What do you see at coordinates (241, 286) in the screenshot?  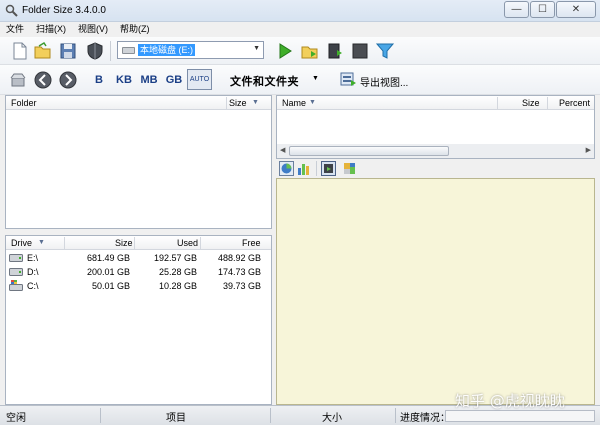 I see `drive-free: 39.73 GB` at bounding box center [241, 286].